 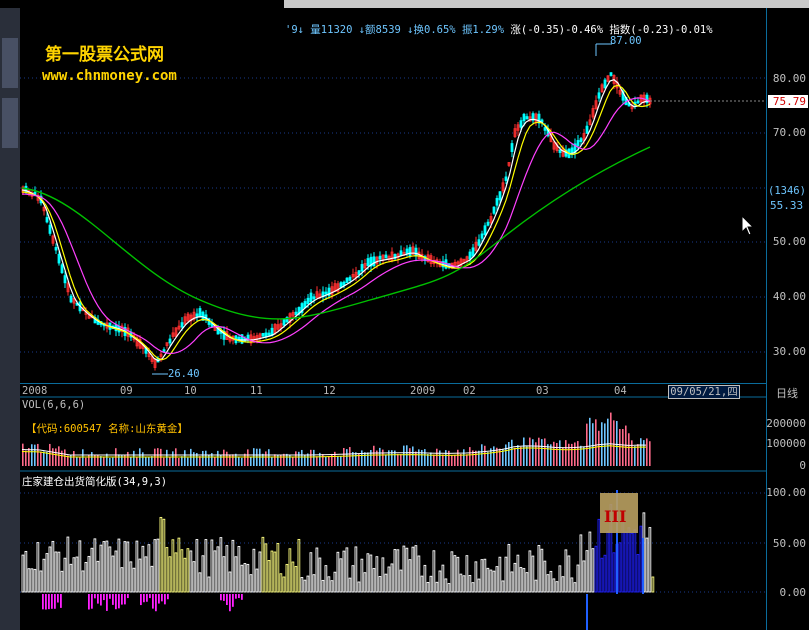 What do you see at coordinates (423, 391) in the screenshot?
I see `time-tick: 2009` at bounding box center [423, 391].